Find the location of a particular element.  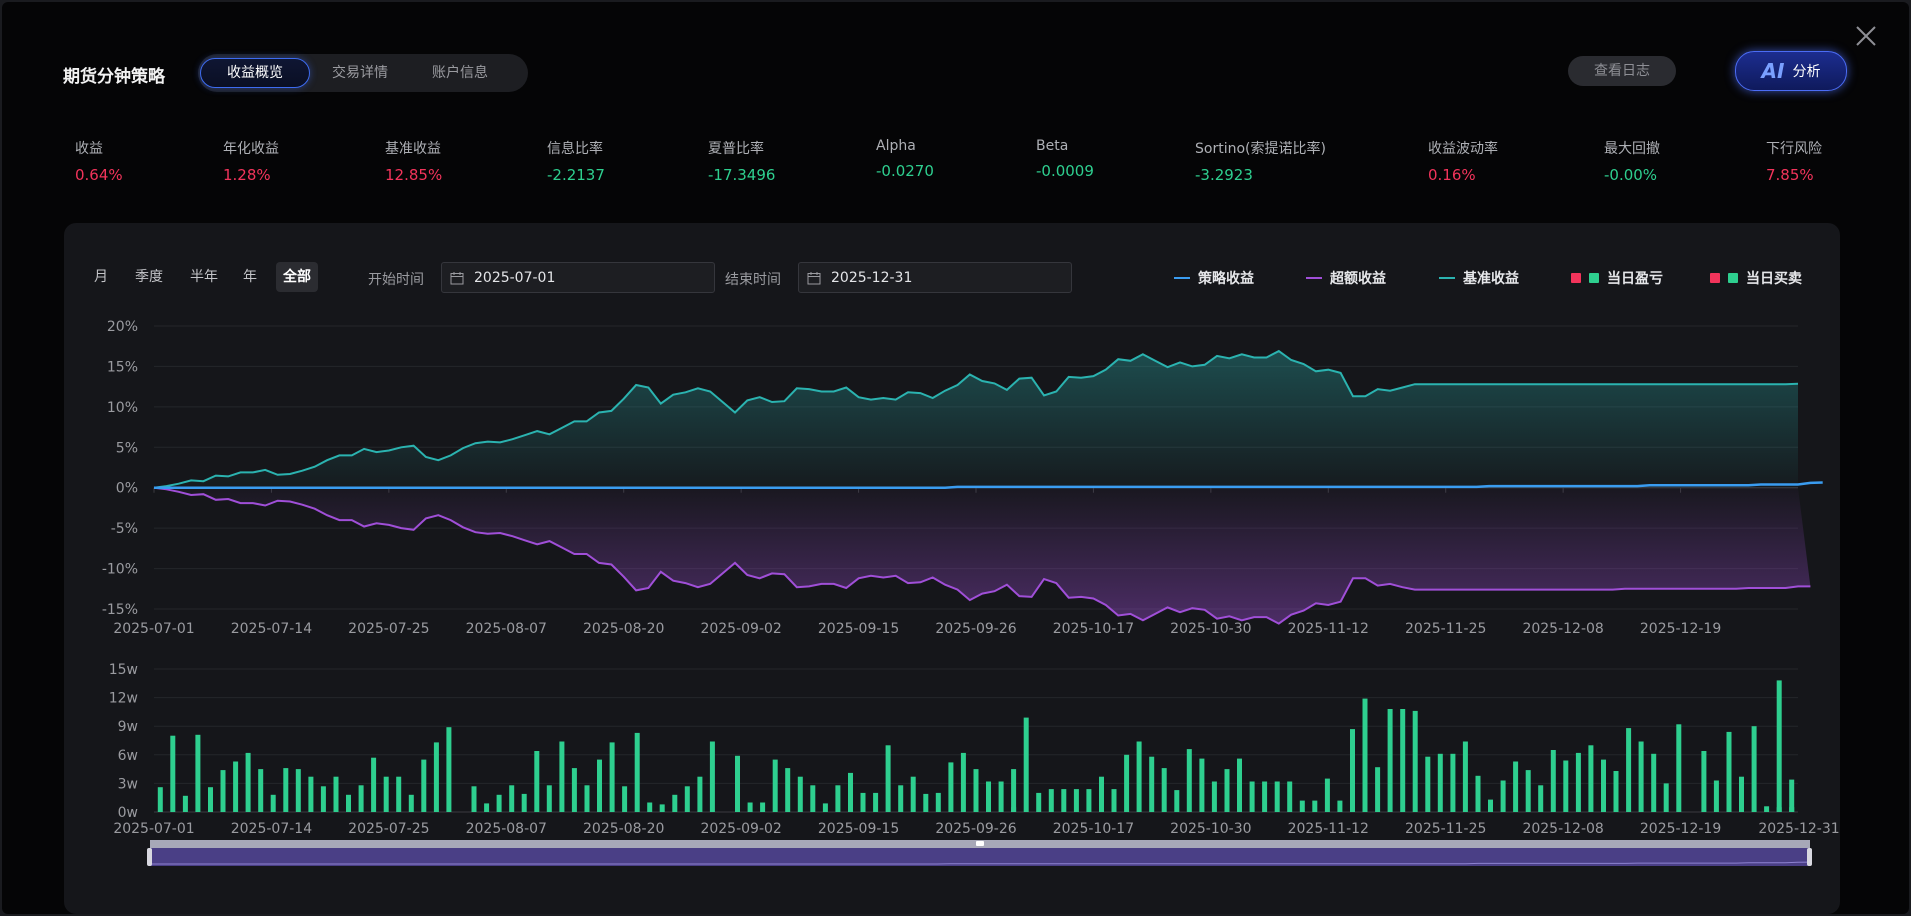

metric-value: 0.64% is located at coordinates (99, 175).